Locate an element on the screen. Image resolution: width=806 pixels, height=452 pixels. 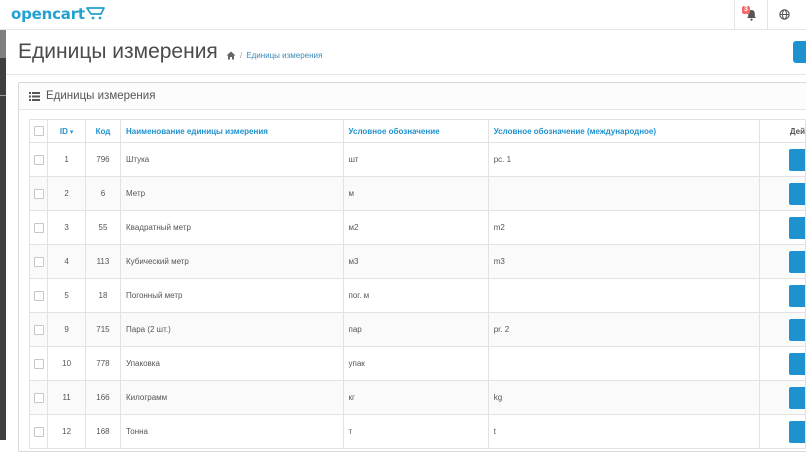
home-icon is located at coordinates (231, 55).